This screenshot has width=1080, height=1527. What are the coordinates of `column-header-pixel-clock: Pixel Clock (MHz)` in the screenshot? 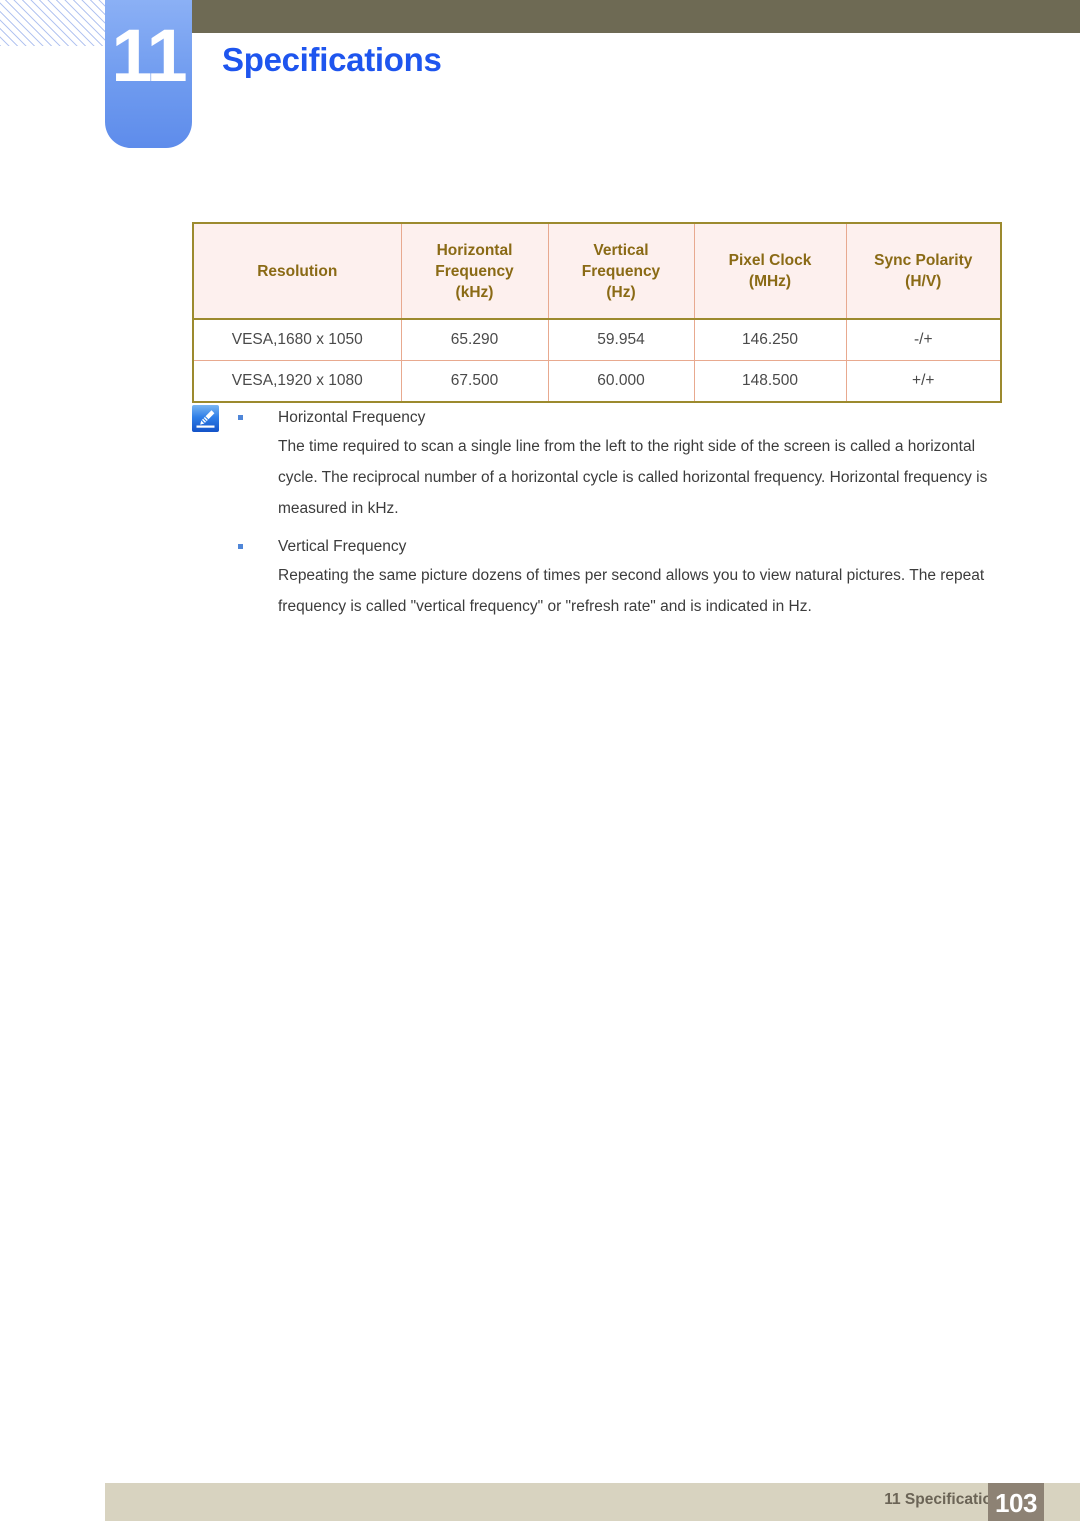 It's located at (770, 271).